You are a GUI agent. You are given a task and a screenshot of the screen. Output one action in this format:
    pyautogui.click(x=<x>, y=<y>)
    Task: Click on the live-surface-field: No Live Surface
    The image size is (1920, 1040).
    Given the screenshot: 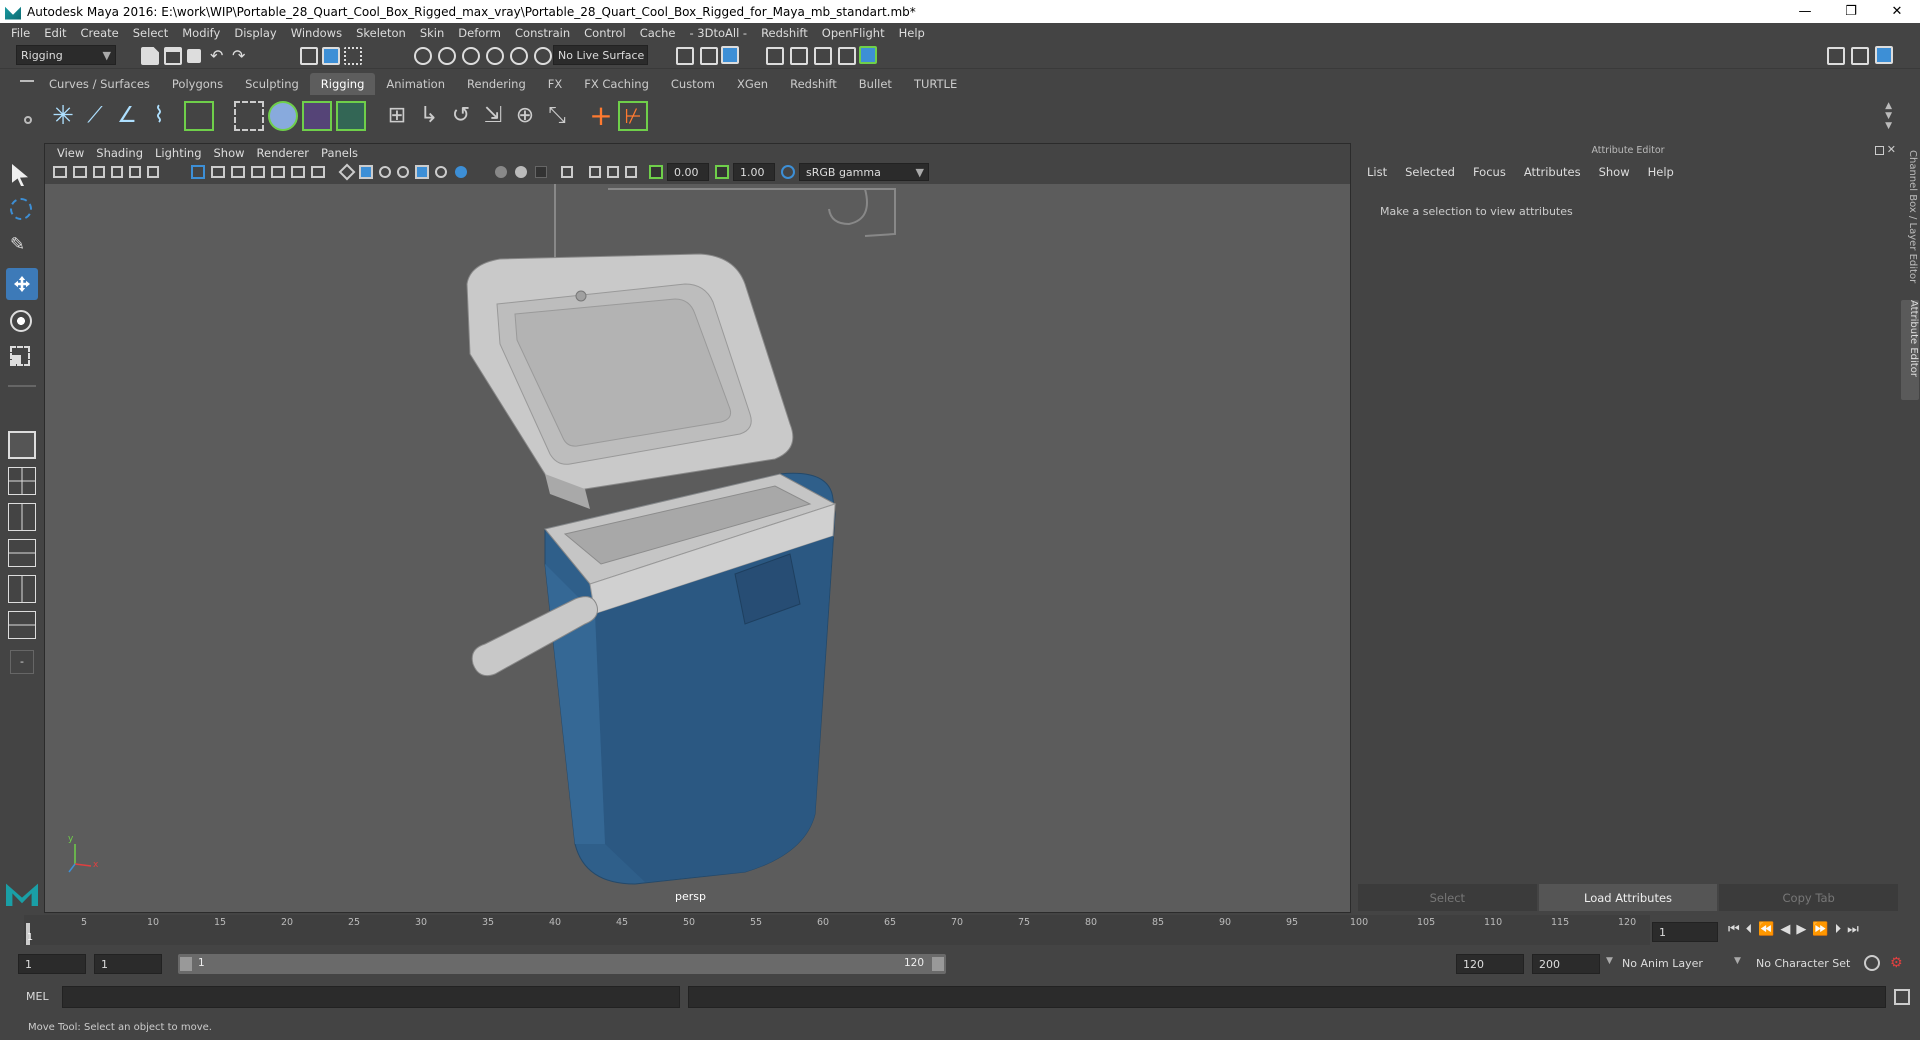 What is the action you would take?
    pyautogui.click(x=600, y=55)
    